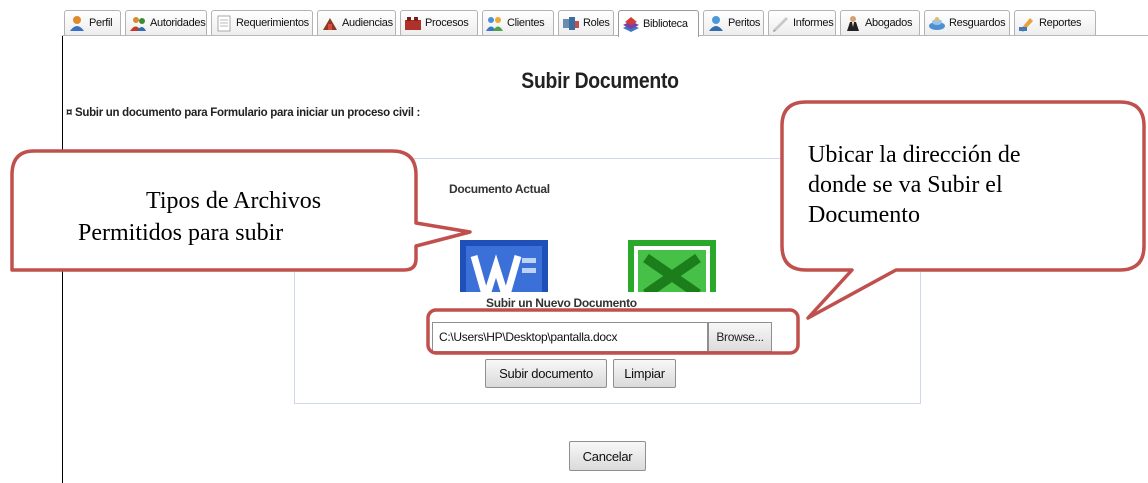 Image resolution: width=1148 pixels, height=483 pixels. What do you see at coordinates (889, 23) in the screenshot?
I see `tab-label: Abogados` at bounding box center [889, 23].